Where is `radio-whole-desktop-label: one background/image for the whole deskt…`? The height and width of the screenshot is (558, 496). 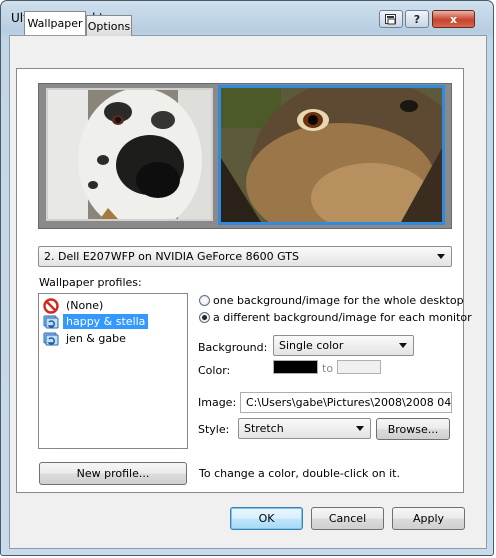
radio-whole-desktop-label: one background/image for the whole deskt… is located at coordinates (338, 300).